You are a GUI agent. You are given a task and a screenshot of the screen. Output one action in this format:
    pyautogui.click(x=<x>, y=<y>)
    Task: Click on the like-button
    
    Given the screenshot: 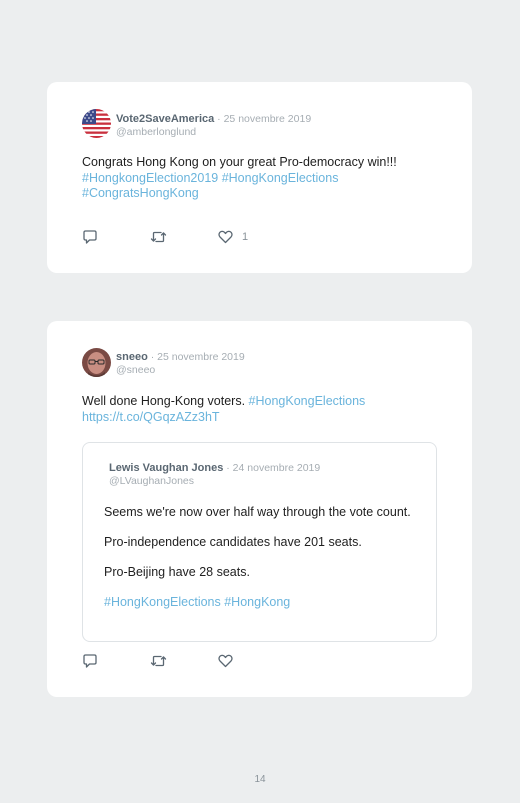 What is the action you would take?
    pyautogui.click(x=230, y=661)
    